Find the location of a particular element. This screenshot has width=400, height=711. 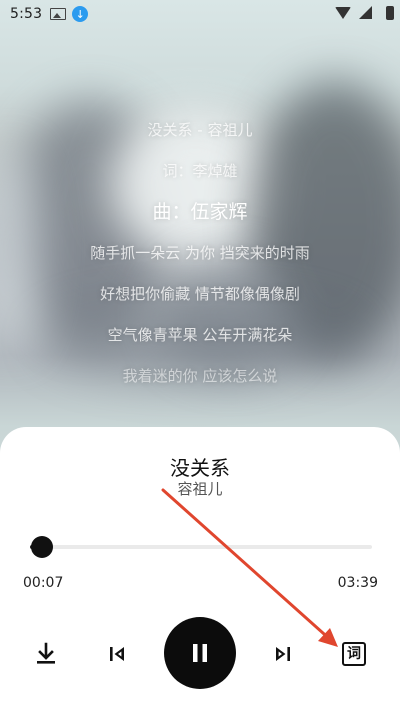

progress-slider is located at coordinates (201, 547).